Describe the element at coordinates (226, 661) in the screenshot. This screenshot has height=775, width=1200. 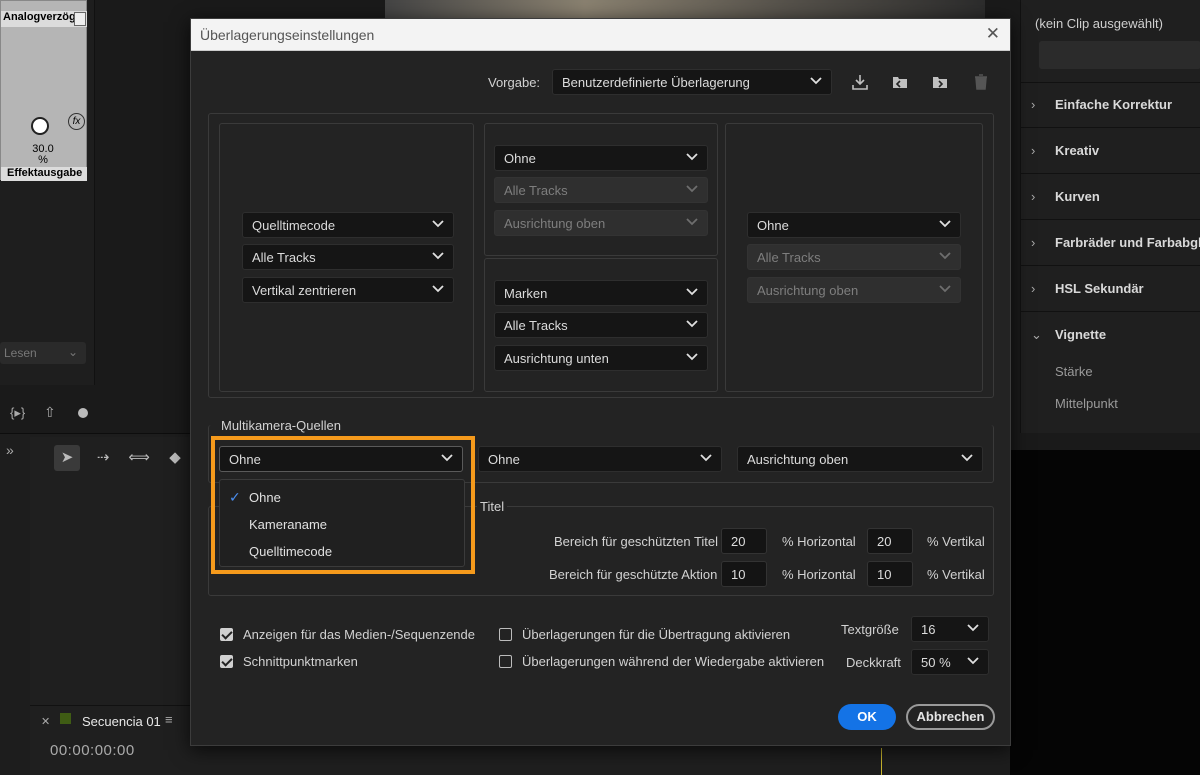
I see `edit-marks-checkbox` at that location.